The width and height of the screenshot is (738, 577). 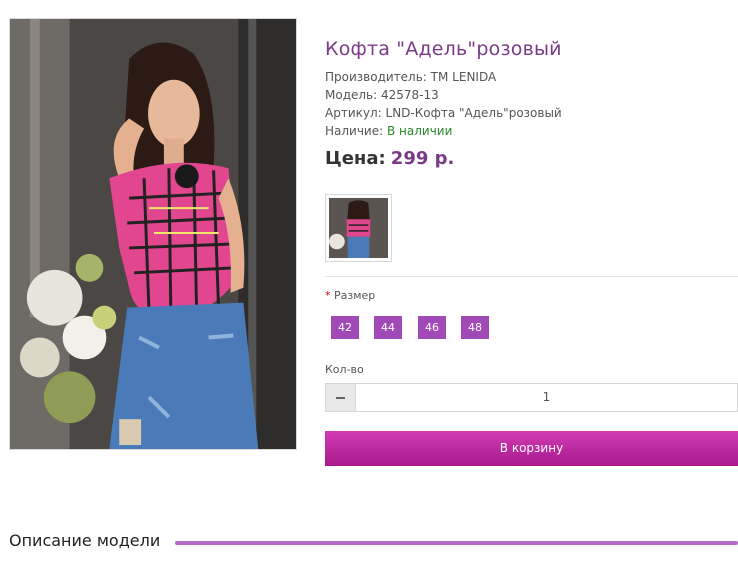 I want to click on product-thumbnail, so click(x=358, y=228).